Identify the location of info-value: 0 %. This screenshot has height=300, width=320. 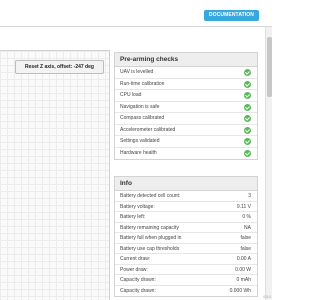
(246, 217).